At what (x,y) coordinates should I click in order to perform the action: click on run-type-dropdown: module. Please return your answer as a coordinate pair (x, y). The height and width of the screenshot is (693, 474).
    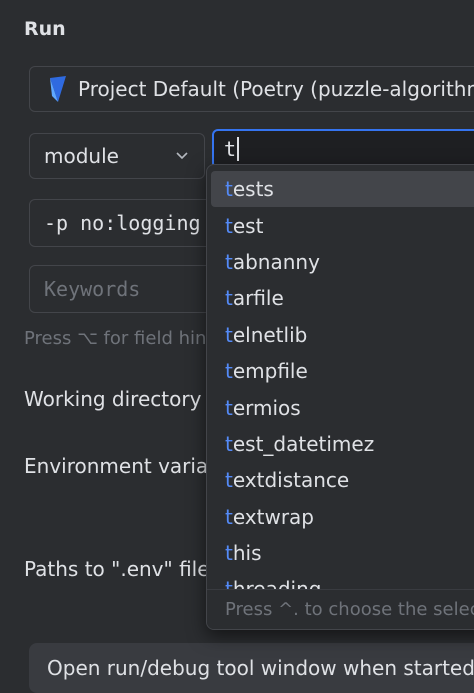
    Looking at the image, I should click on (117, 156).